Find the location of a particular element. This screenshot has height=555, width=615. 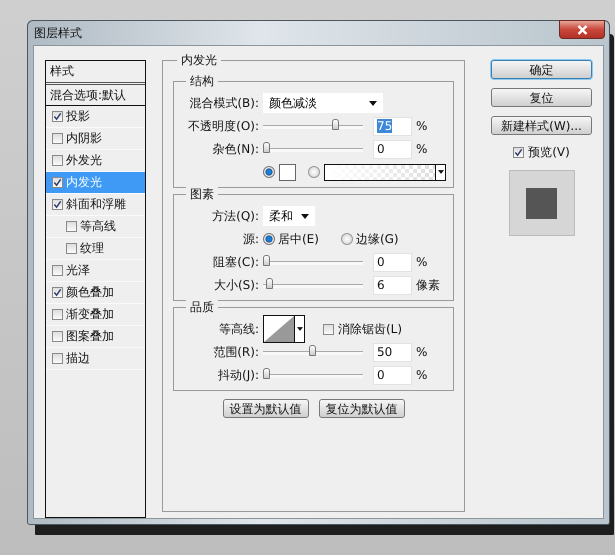

field-label: 大小(S): is located at coordinates (235, 285).